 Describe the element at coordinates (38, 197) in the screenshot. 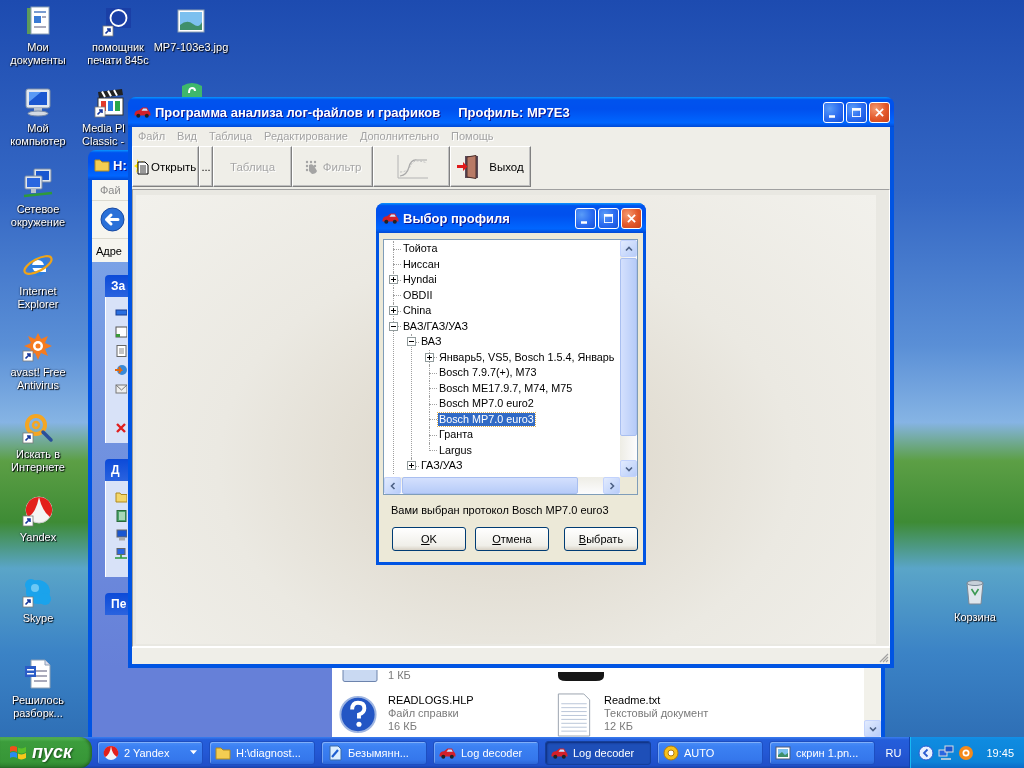

I see `desktop-shortcut: Сетевое окружение` at that location.